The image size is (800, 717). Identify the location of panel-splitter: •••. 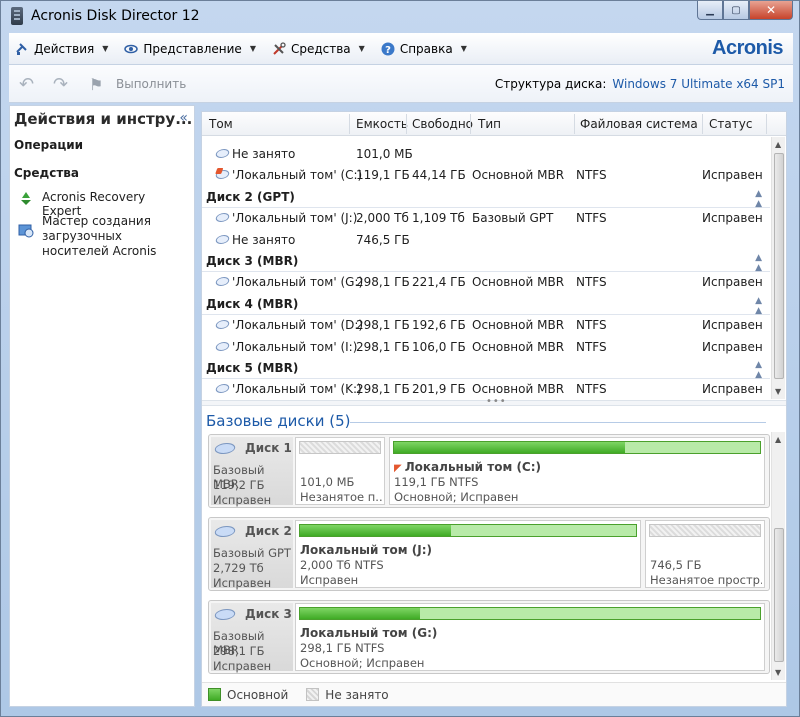
(494, 401).